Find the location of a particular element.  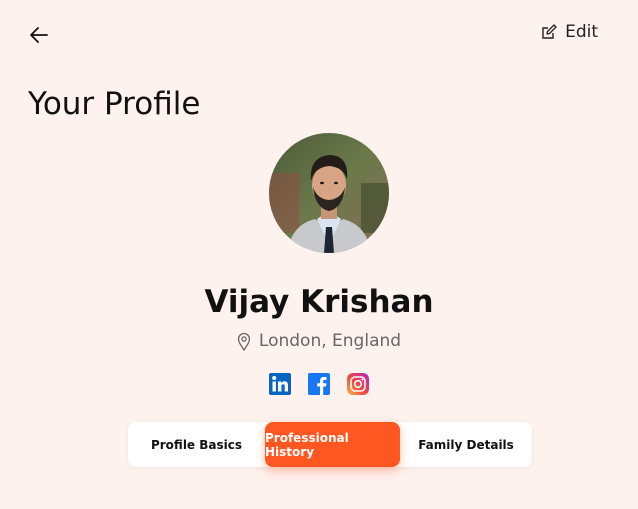

tab-profile-basics: Profile Basics is located at coordinates (196, 444).